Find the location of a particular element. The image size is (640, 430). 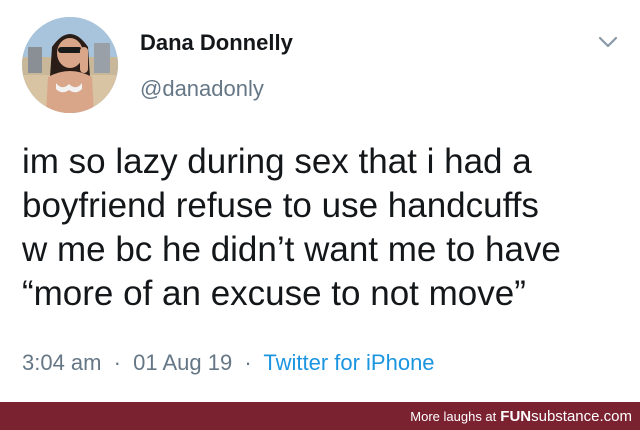

chevron-down-icon is located at coordinates (608, 42).